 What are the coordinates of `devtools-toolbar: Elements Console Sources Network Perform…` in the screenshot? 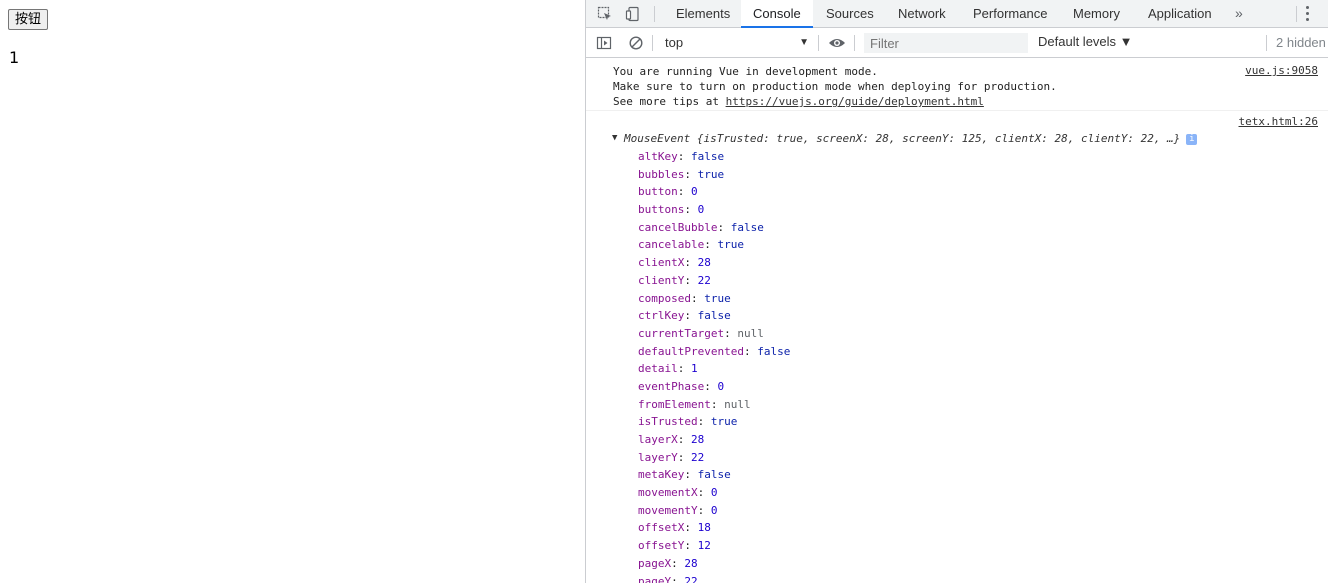 It's located at (957, 14).